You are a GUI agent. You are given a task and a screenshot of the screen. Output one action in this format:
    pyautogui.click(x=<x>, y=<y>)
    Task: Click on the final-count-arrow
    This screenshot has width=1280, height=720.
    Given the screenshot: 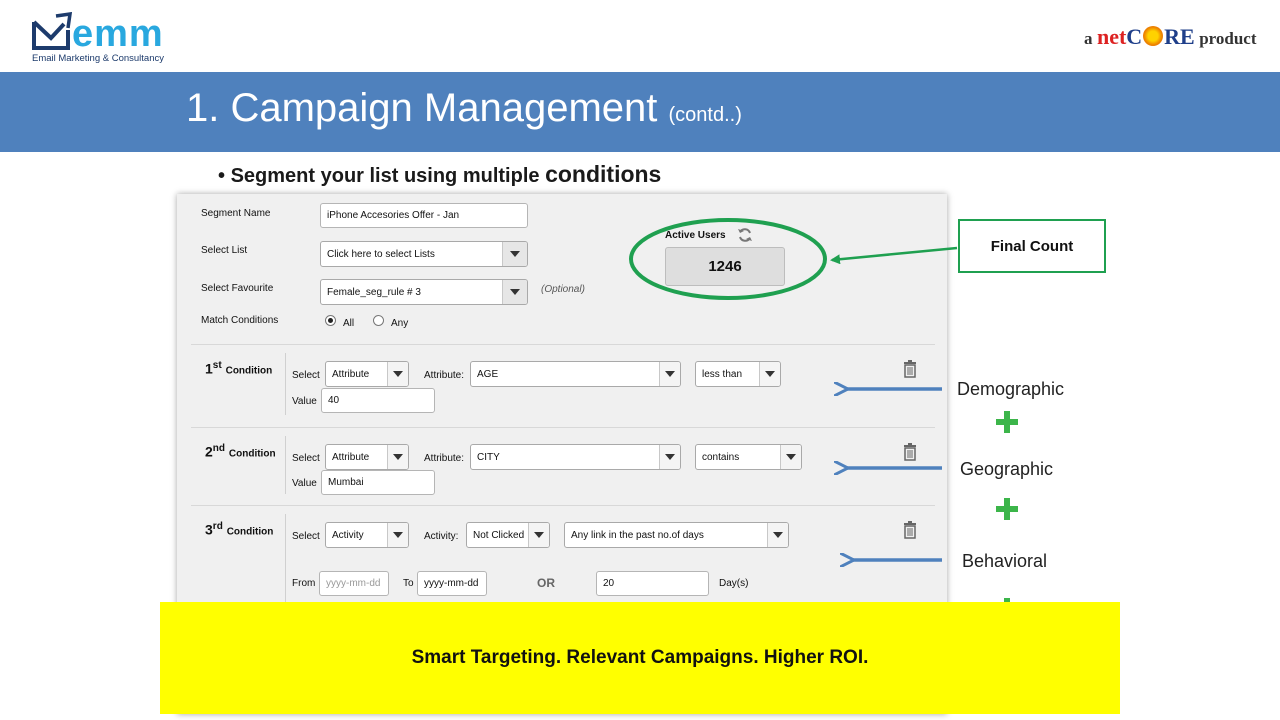 What is the action you would take?
    pyautogui.click(x=894, y=255)
    